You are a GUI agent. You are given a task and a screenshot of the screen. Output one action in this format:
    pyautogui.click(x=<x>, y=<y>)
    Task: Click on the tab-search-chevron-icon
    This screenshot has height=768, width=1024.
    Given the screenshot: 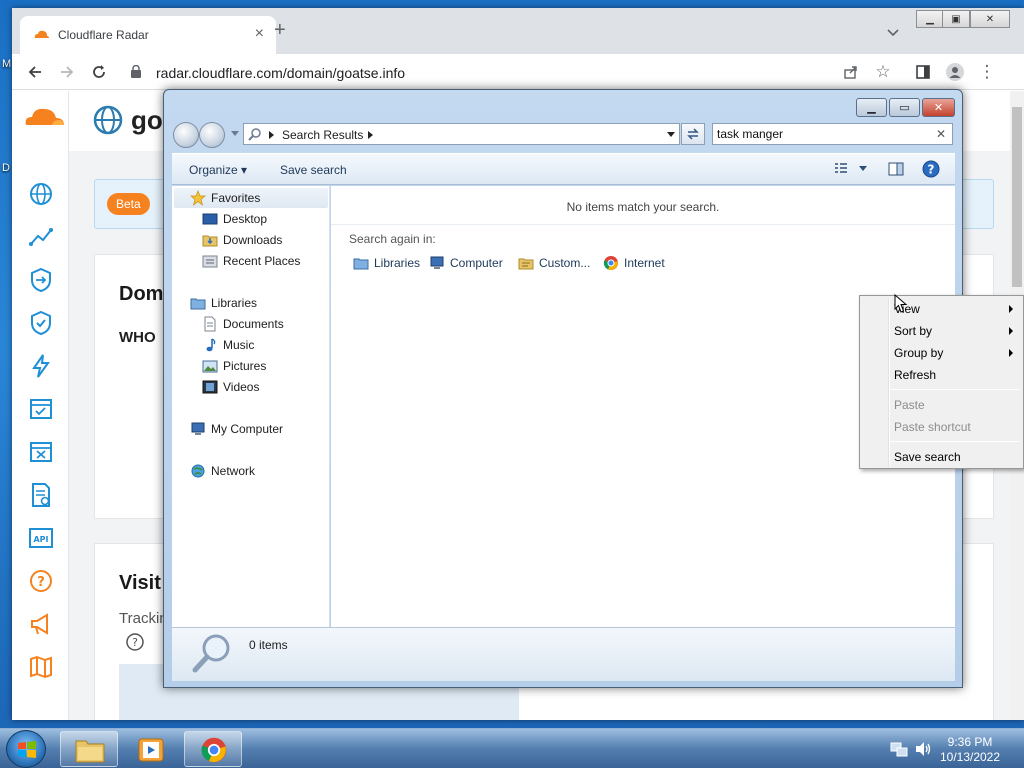 What is the action you would take?
    pyautogui.click(x=893, y=33)
    